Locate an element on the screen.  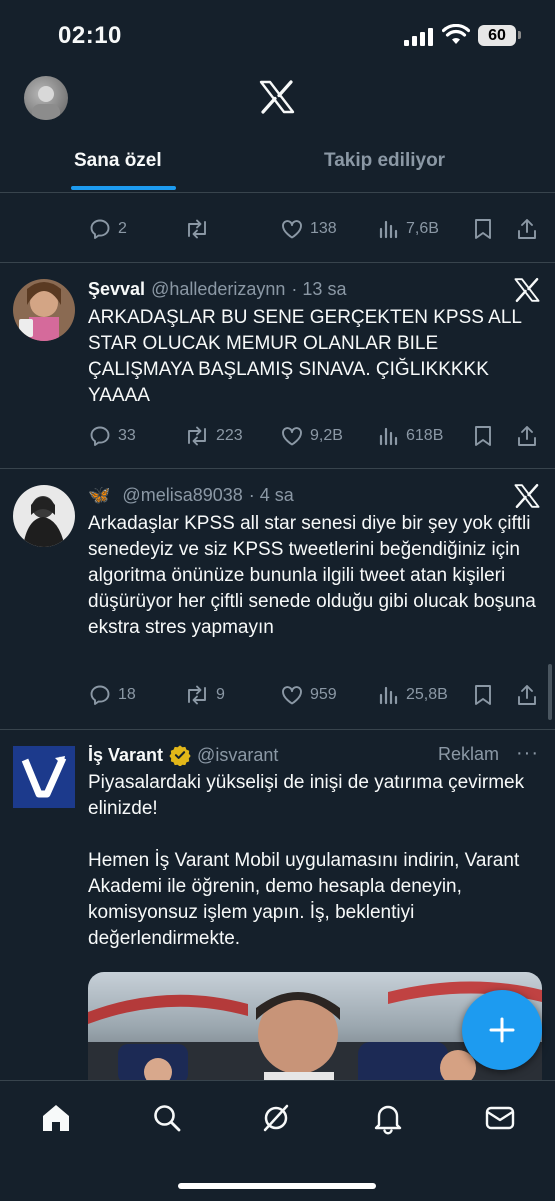
views-count: 618B is located at coordinates (425, 435).